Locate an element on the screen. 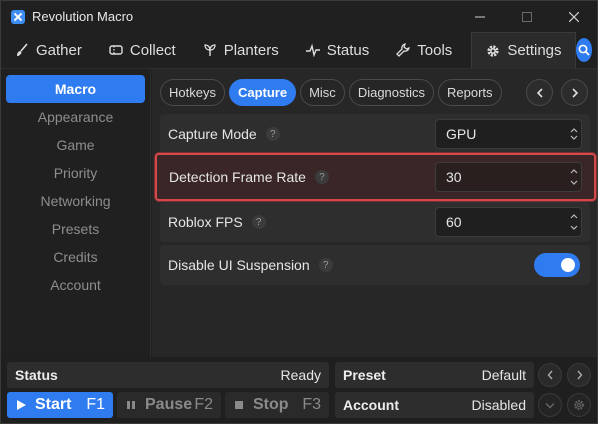  sidebar-item-priority: Priority is located at coordinates (75, 173).